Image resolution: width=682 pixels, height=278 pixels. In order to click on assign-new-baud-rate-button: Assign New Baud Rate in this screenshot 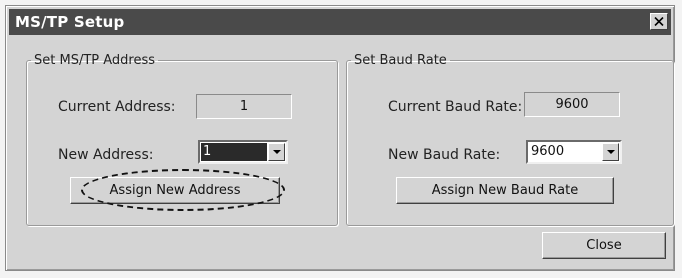, I will do `click(505, 190)`.